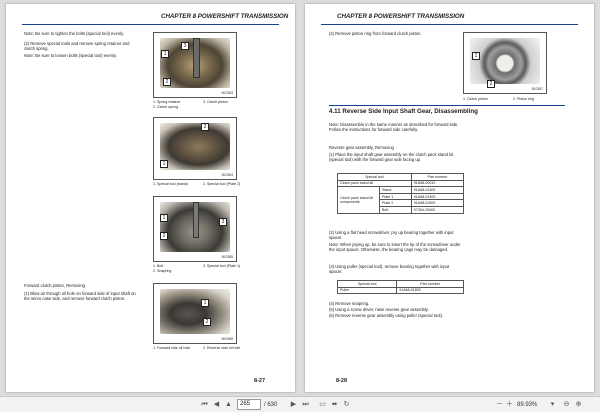 The height and width of the screenshot is (412, 600). What do you see at coordinates (167, 102) in the screenshot?
I see `caption-1a: 1. Spring retainer` at bounding box center [167, 102].